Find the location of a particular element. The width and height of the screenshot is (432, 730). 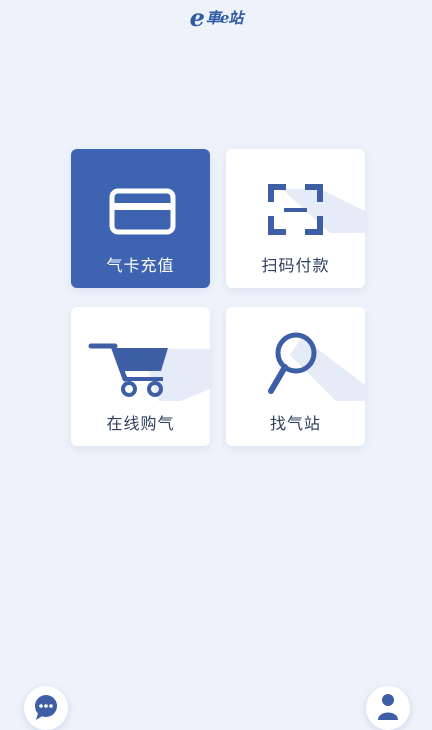

logo-text: 車e站 is located at coordinates (224, 18).